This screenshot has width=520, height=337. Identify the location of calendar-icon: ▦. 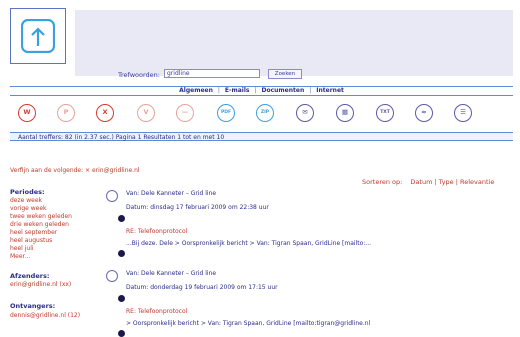
(345, 113).